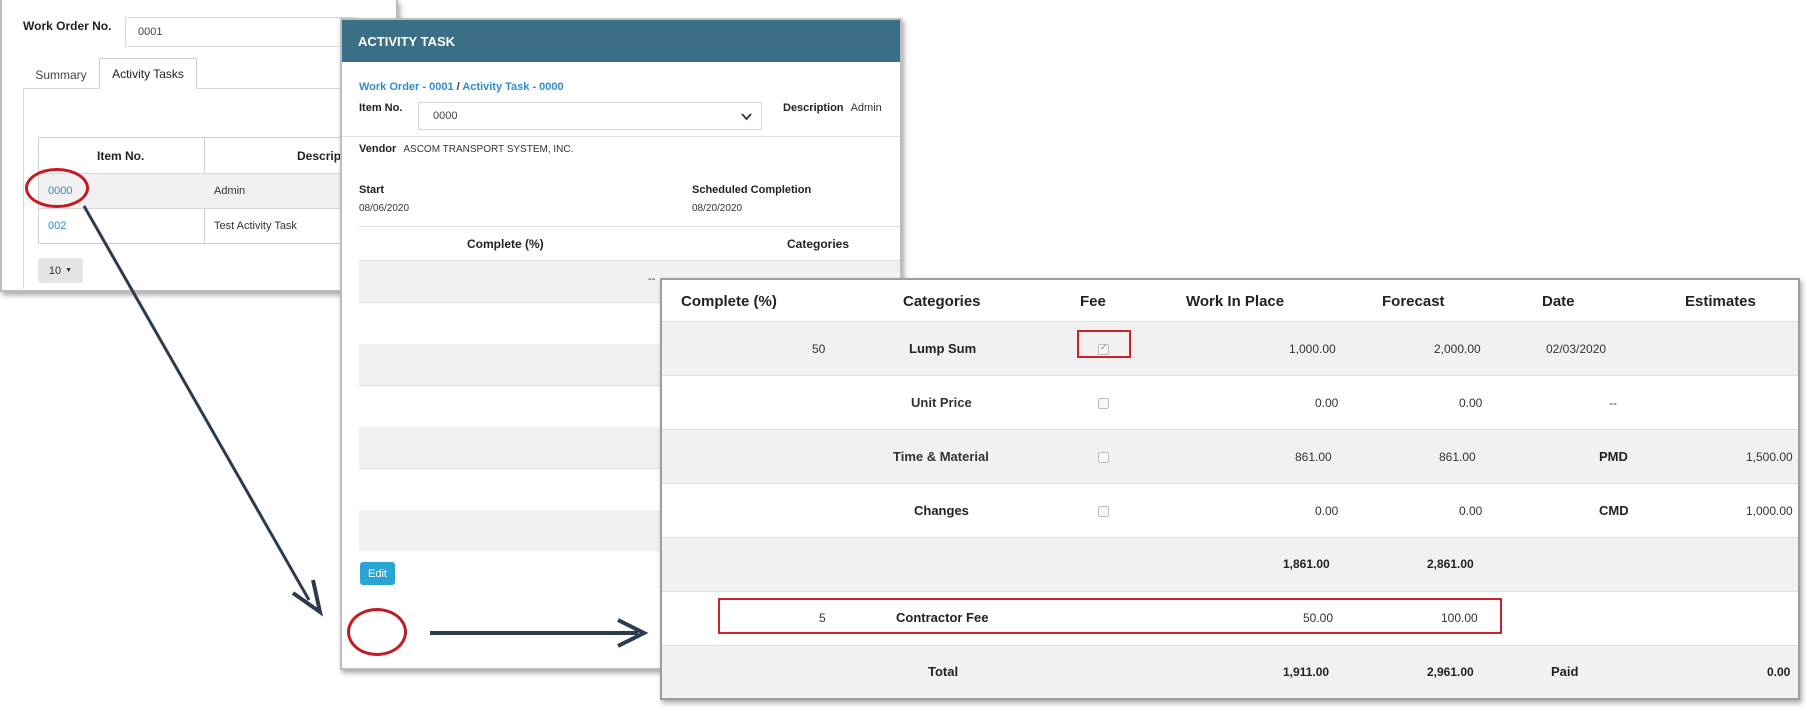 Image resolution: width=1808 pixels, height=712 pixels. Describe the element at coordinates (196, 403) in the screenshot. I see `arrow-line` at that location.